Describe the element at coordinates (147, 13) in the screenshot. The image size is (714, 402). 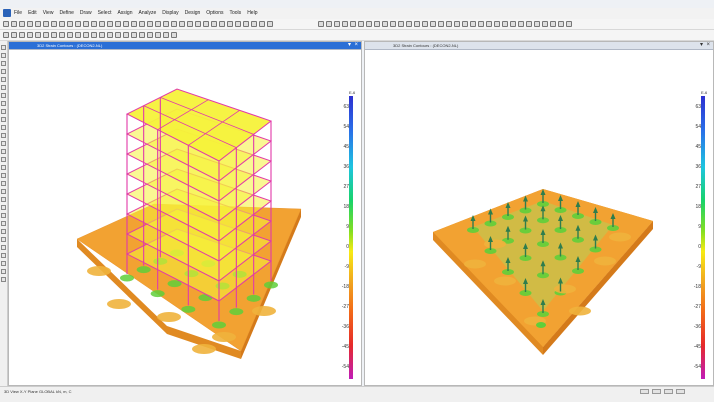
I see `menu-item: Analyze` at that location.